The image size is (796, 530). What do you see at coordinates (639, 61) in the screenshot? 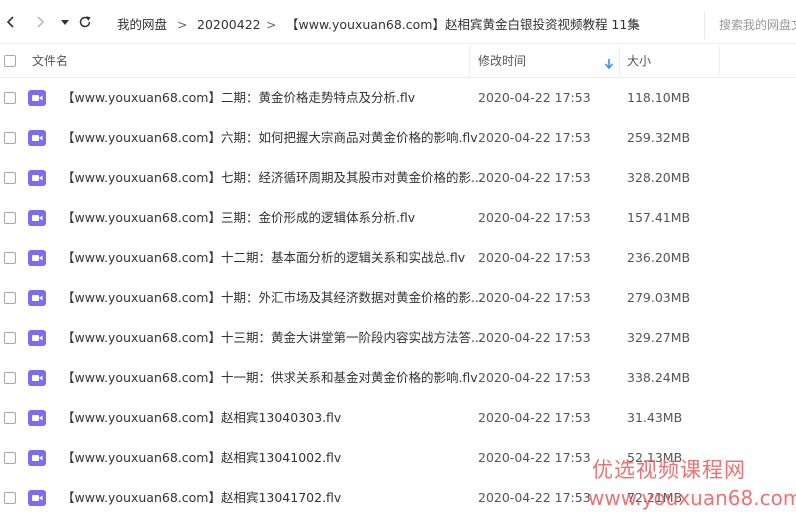
I see `column-size-header: 大小` at bounding box center [639, 61].